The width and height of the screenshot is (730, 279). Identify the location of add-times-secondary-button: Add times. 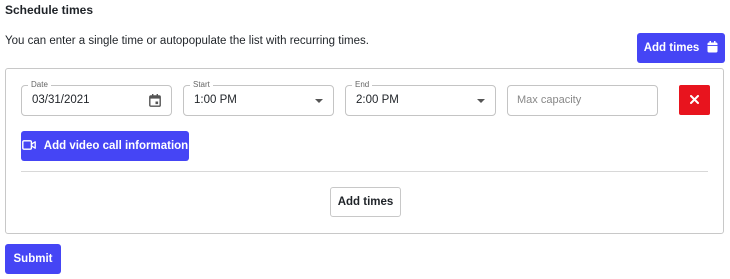
(365, 202).